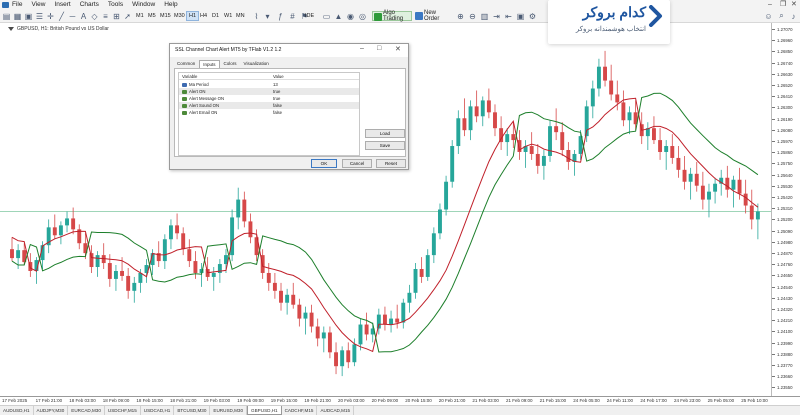  What do you see at coordinates (62, 4) in the screenshot?
I see `menu-insert: Insert` at bounding box center [62, 4].